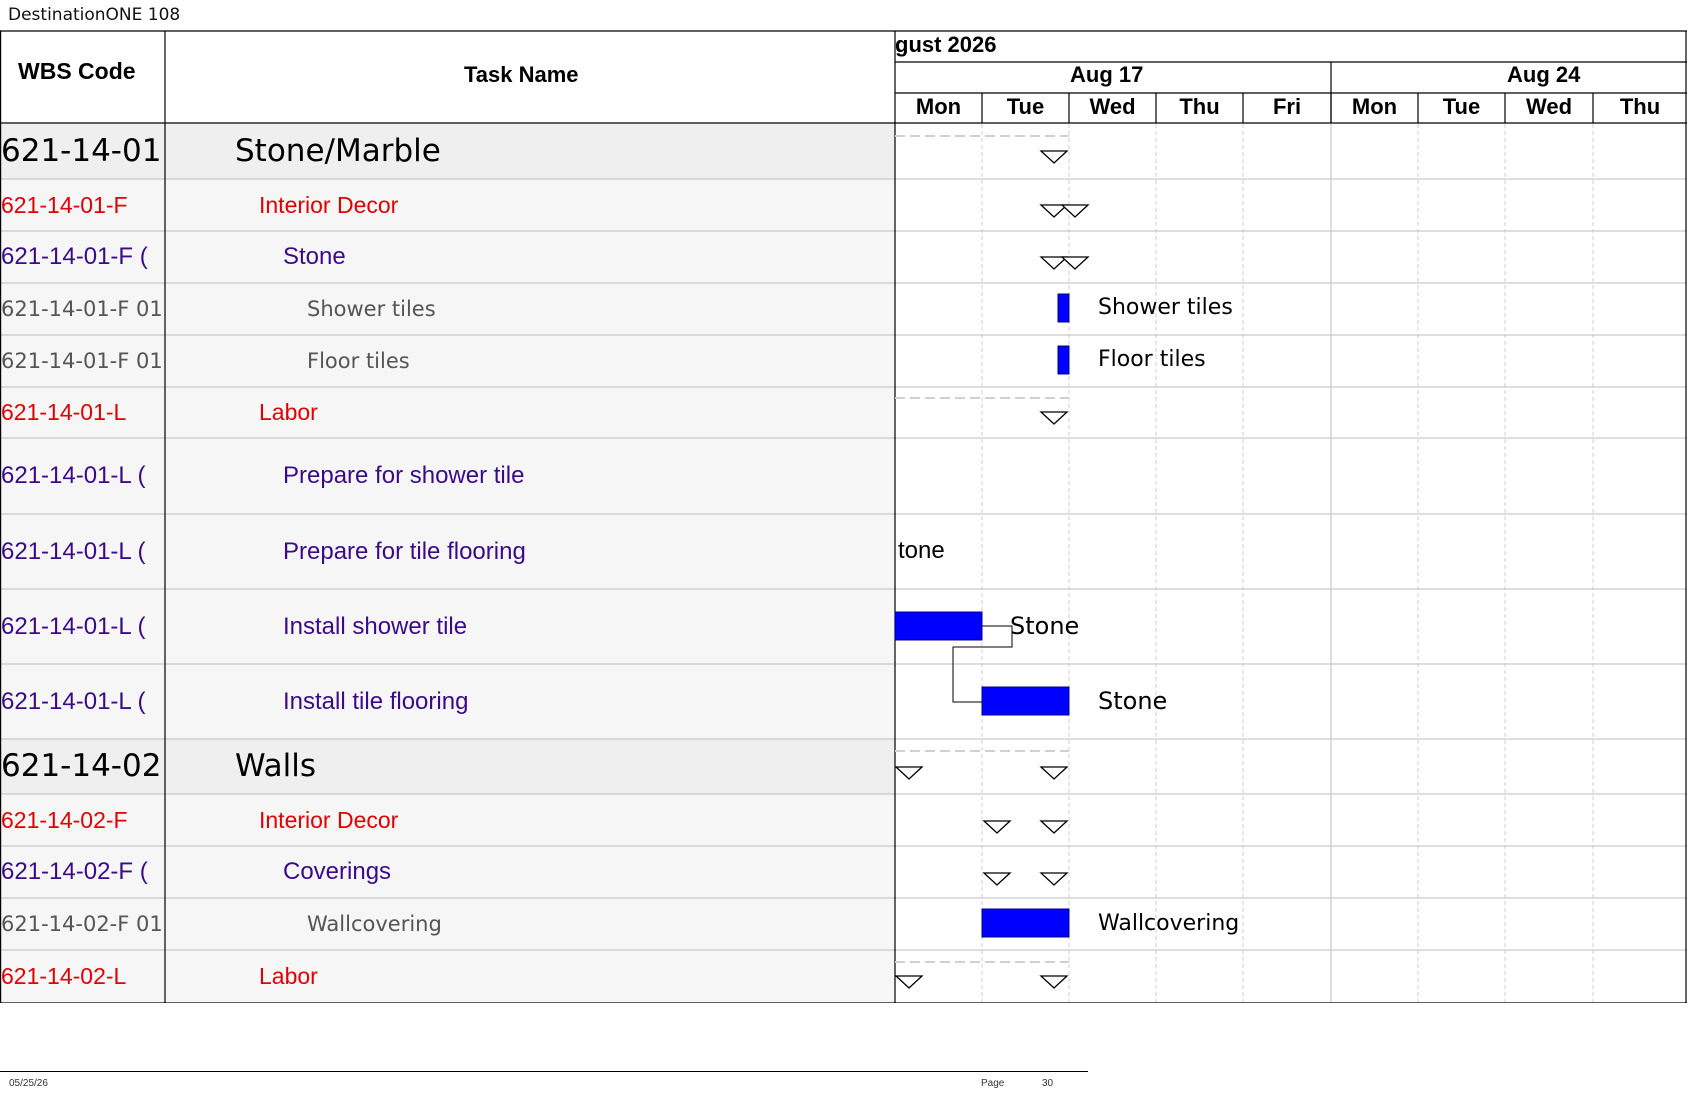 The height and width of the screenshot is (1097, 1687). Describe the element at coordinates (83, 924) in the screenshot. I see `wbs-code-cell: 621-14-02-F 01` at that location.